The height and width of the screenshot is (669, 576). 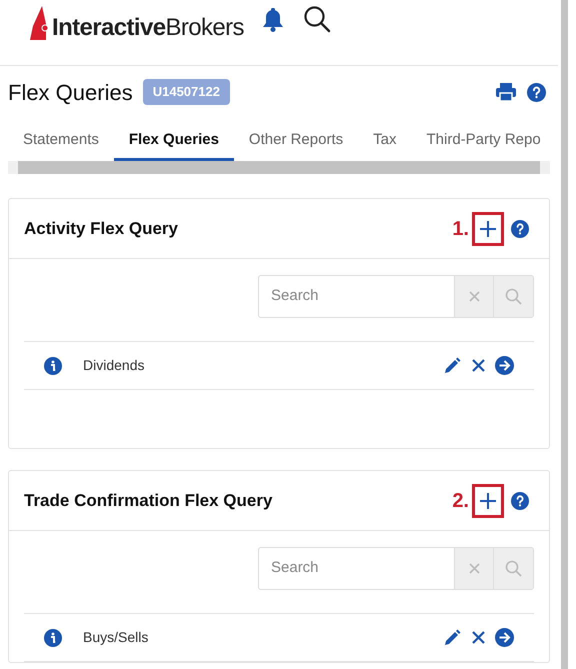 I want to click on vertical-scrollbar, so click(x=564, y=334).